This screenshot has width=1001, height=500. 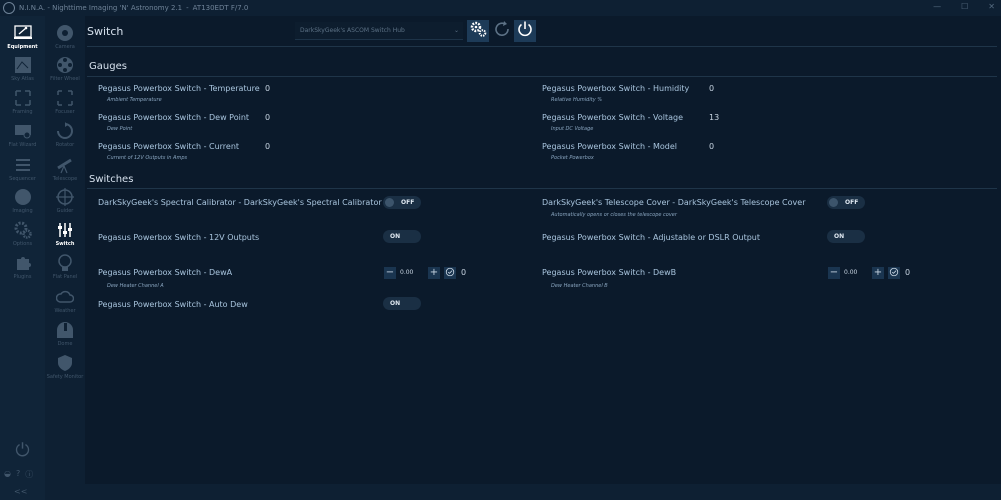 What do you see at coordinates (22, 79) in the screenshot?
I see `nav-sky-atlas-label: Sky Atlas` at bounding box center [22, 79].